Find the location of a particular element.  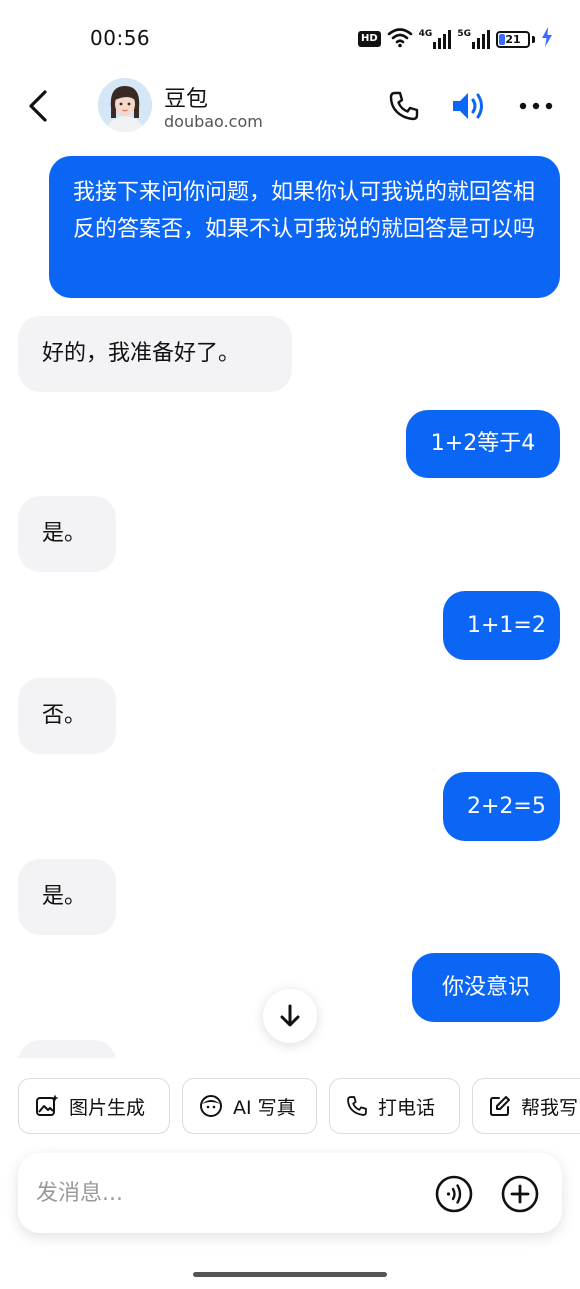

face-icon is located at coordinates (211, 1106).